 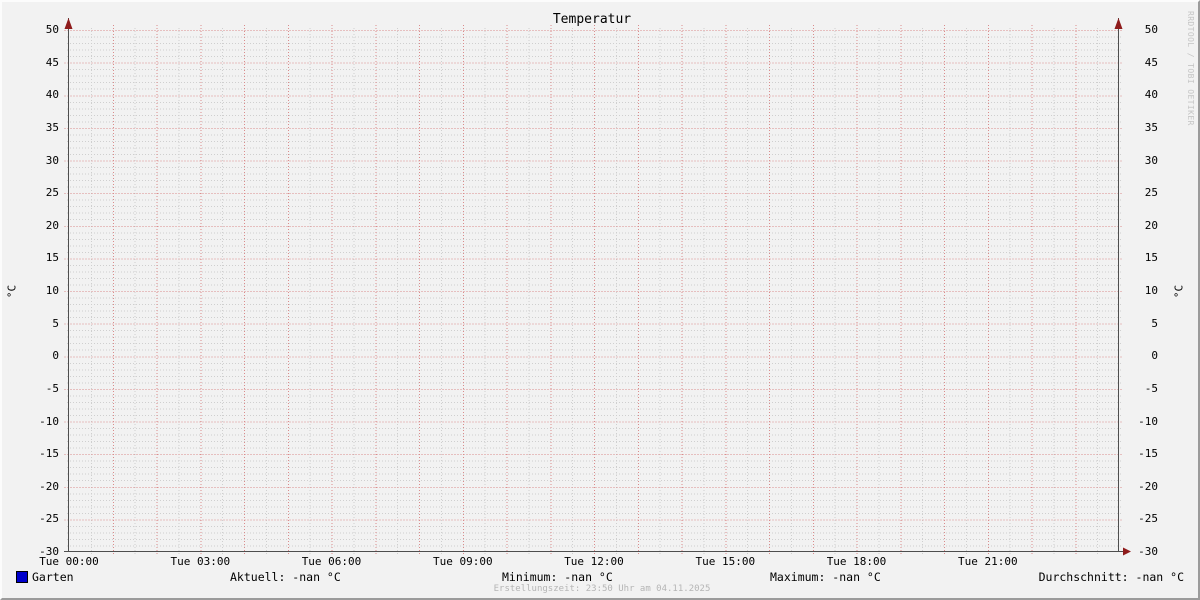 I want to click on y-tick-label-right: 5, so click(x=1154, y=323).